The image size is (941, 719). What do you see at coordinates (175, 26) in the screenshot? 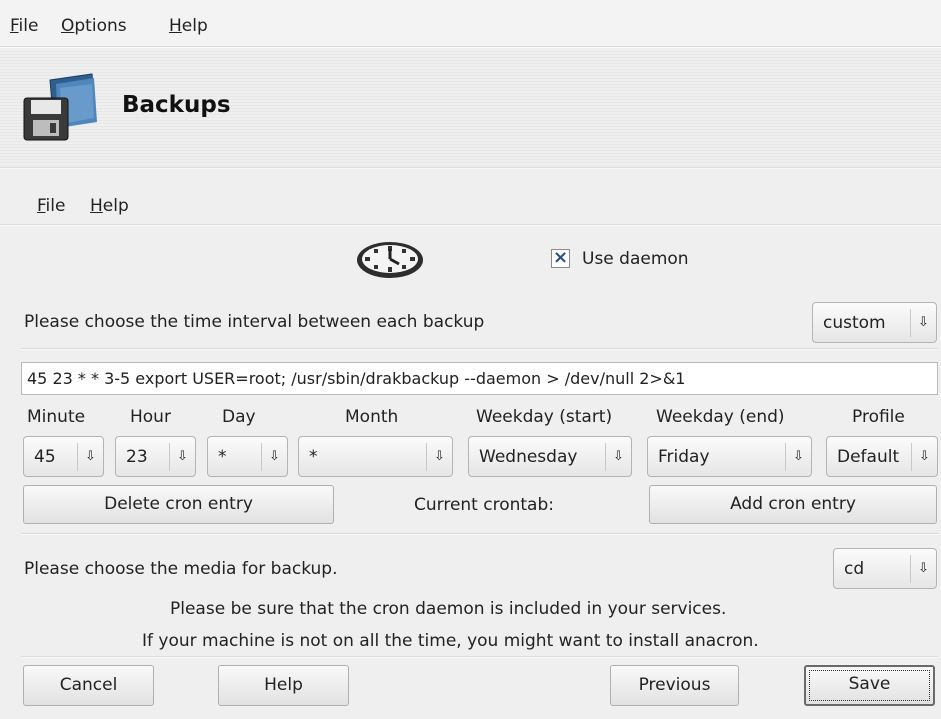
I see `menu-help-mnemonic: H` at bounding box center [175, 26].